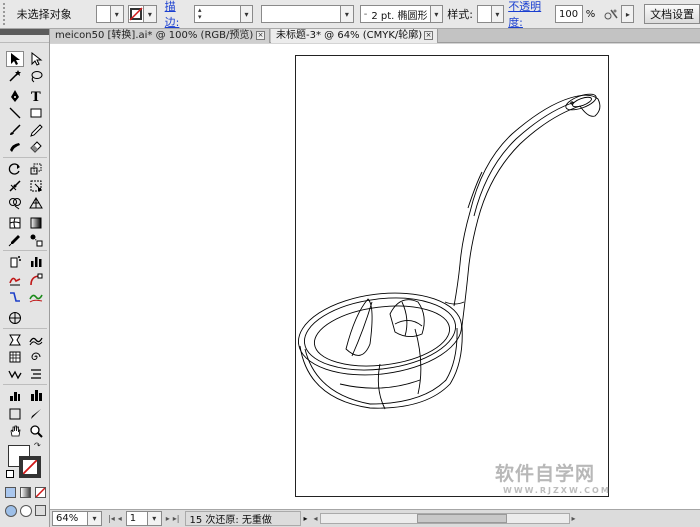 Image resolution: width=700 pixels, height=527 pixels. What do you see at coordinates (15, 395) in the screenshot?
I see `bar-graph-tool-icon` at bounding box center [15, 395].